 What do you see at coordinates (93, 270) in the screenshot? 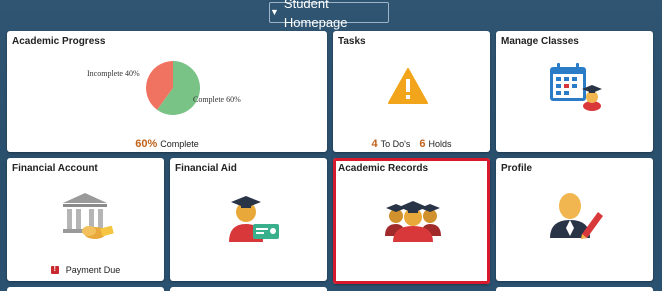
I see `payment-status-text: Payment Due` at bounding box center [93, 270].